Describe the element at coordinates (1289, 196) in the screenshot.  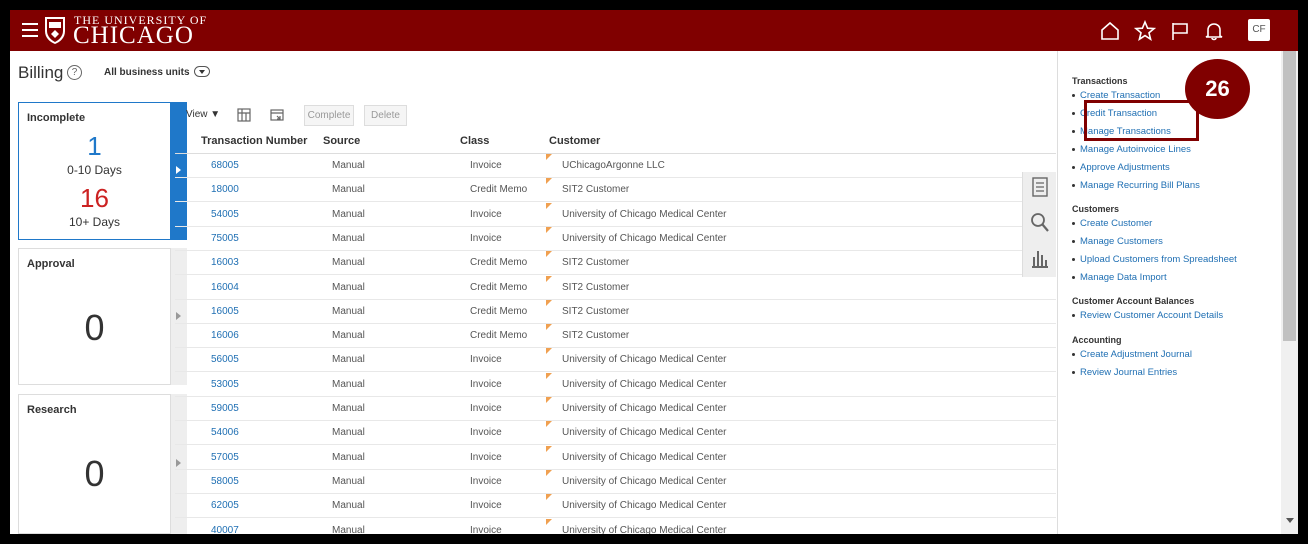
I see `scrollbar-thumb` at that location.